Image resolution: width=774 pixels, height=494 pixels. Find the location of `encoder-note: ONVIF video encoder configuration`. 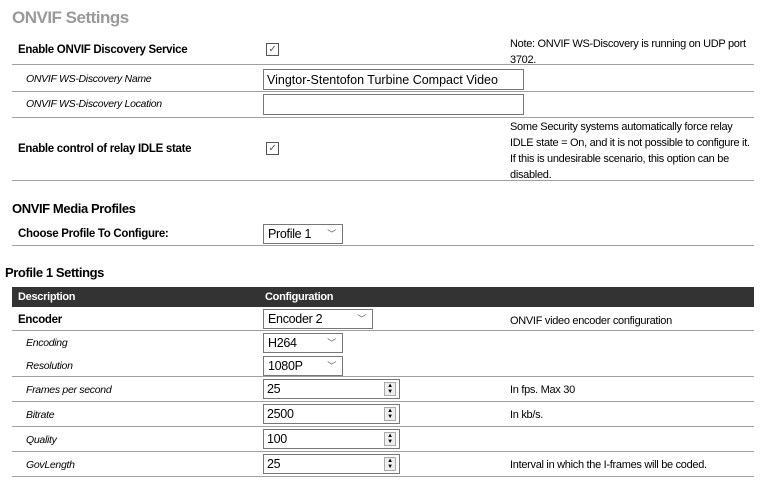

encoder-note: ONVIF video encoder configuration is located at coordinates (591, 321).